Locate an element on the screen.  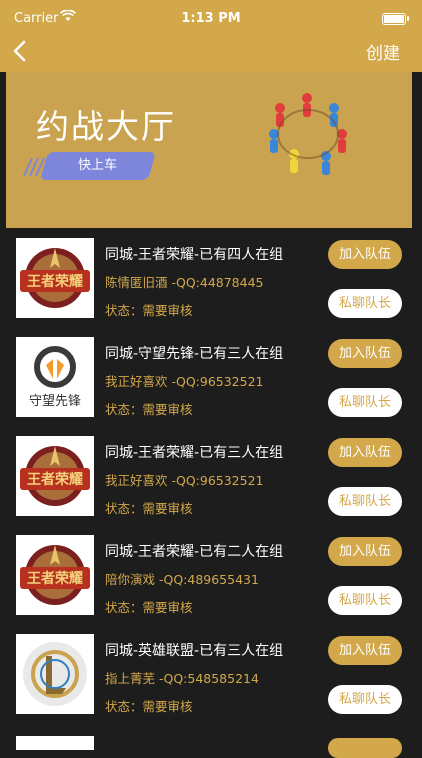
navigation-bar: 创建 is located at coordinates (211, 54).